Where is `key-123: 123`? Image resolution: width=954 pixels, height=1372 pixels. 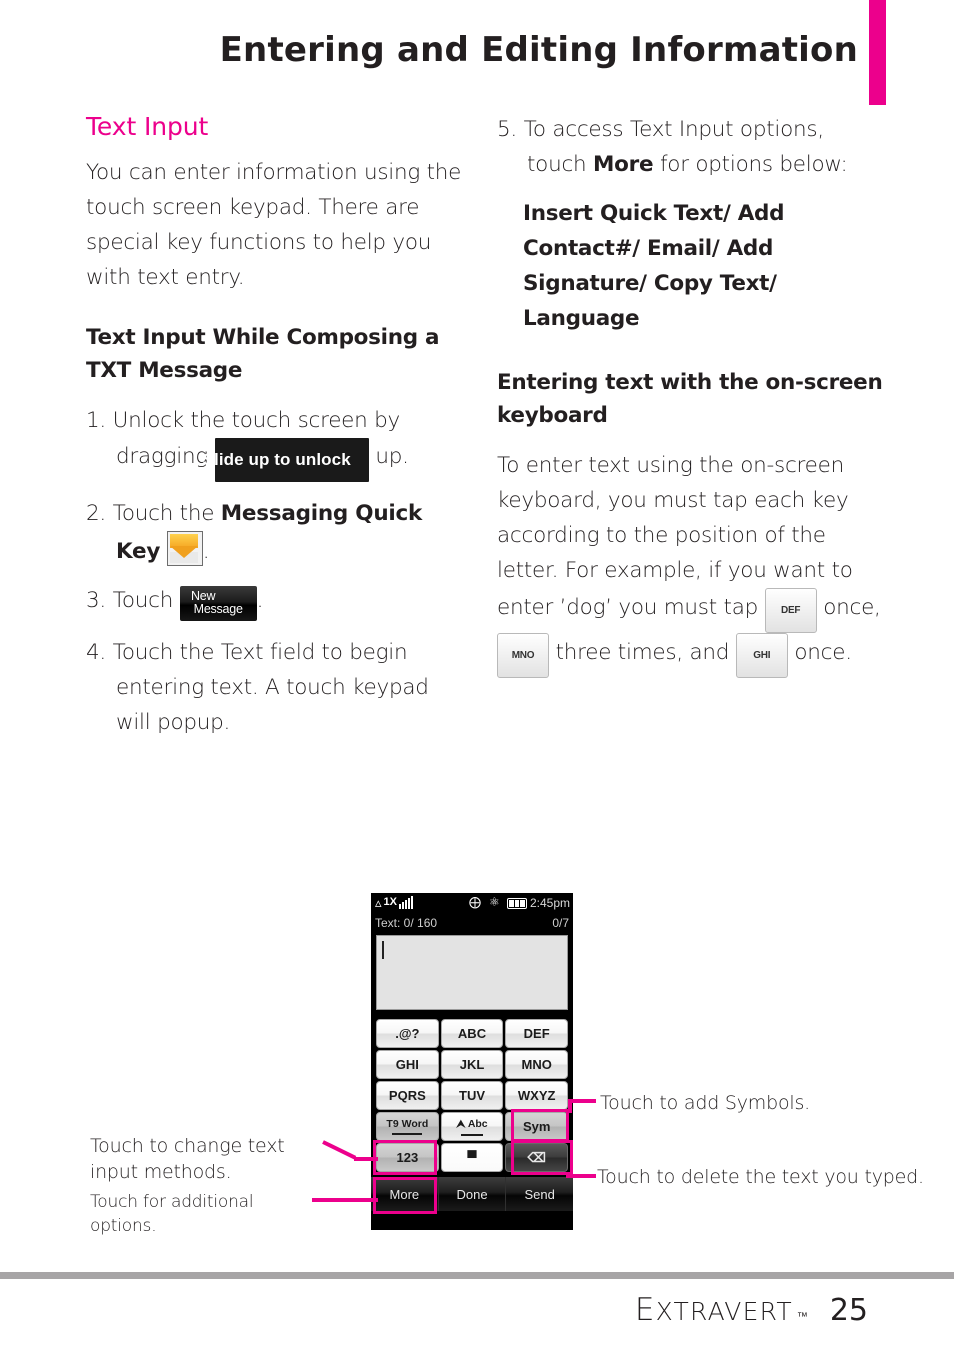 key-123: 123 is located at coordinates (407, 1157).